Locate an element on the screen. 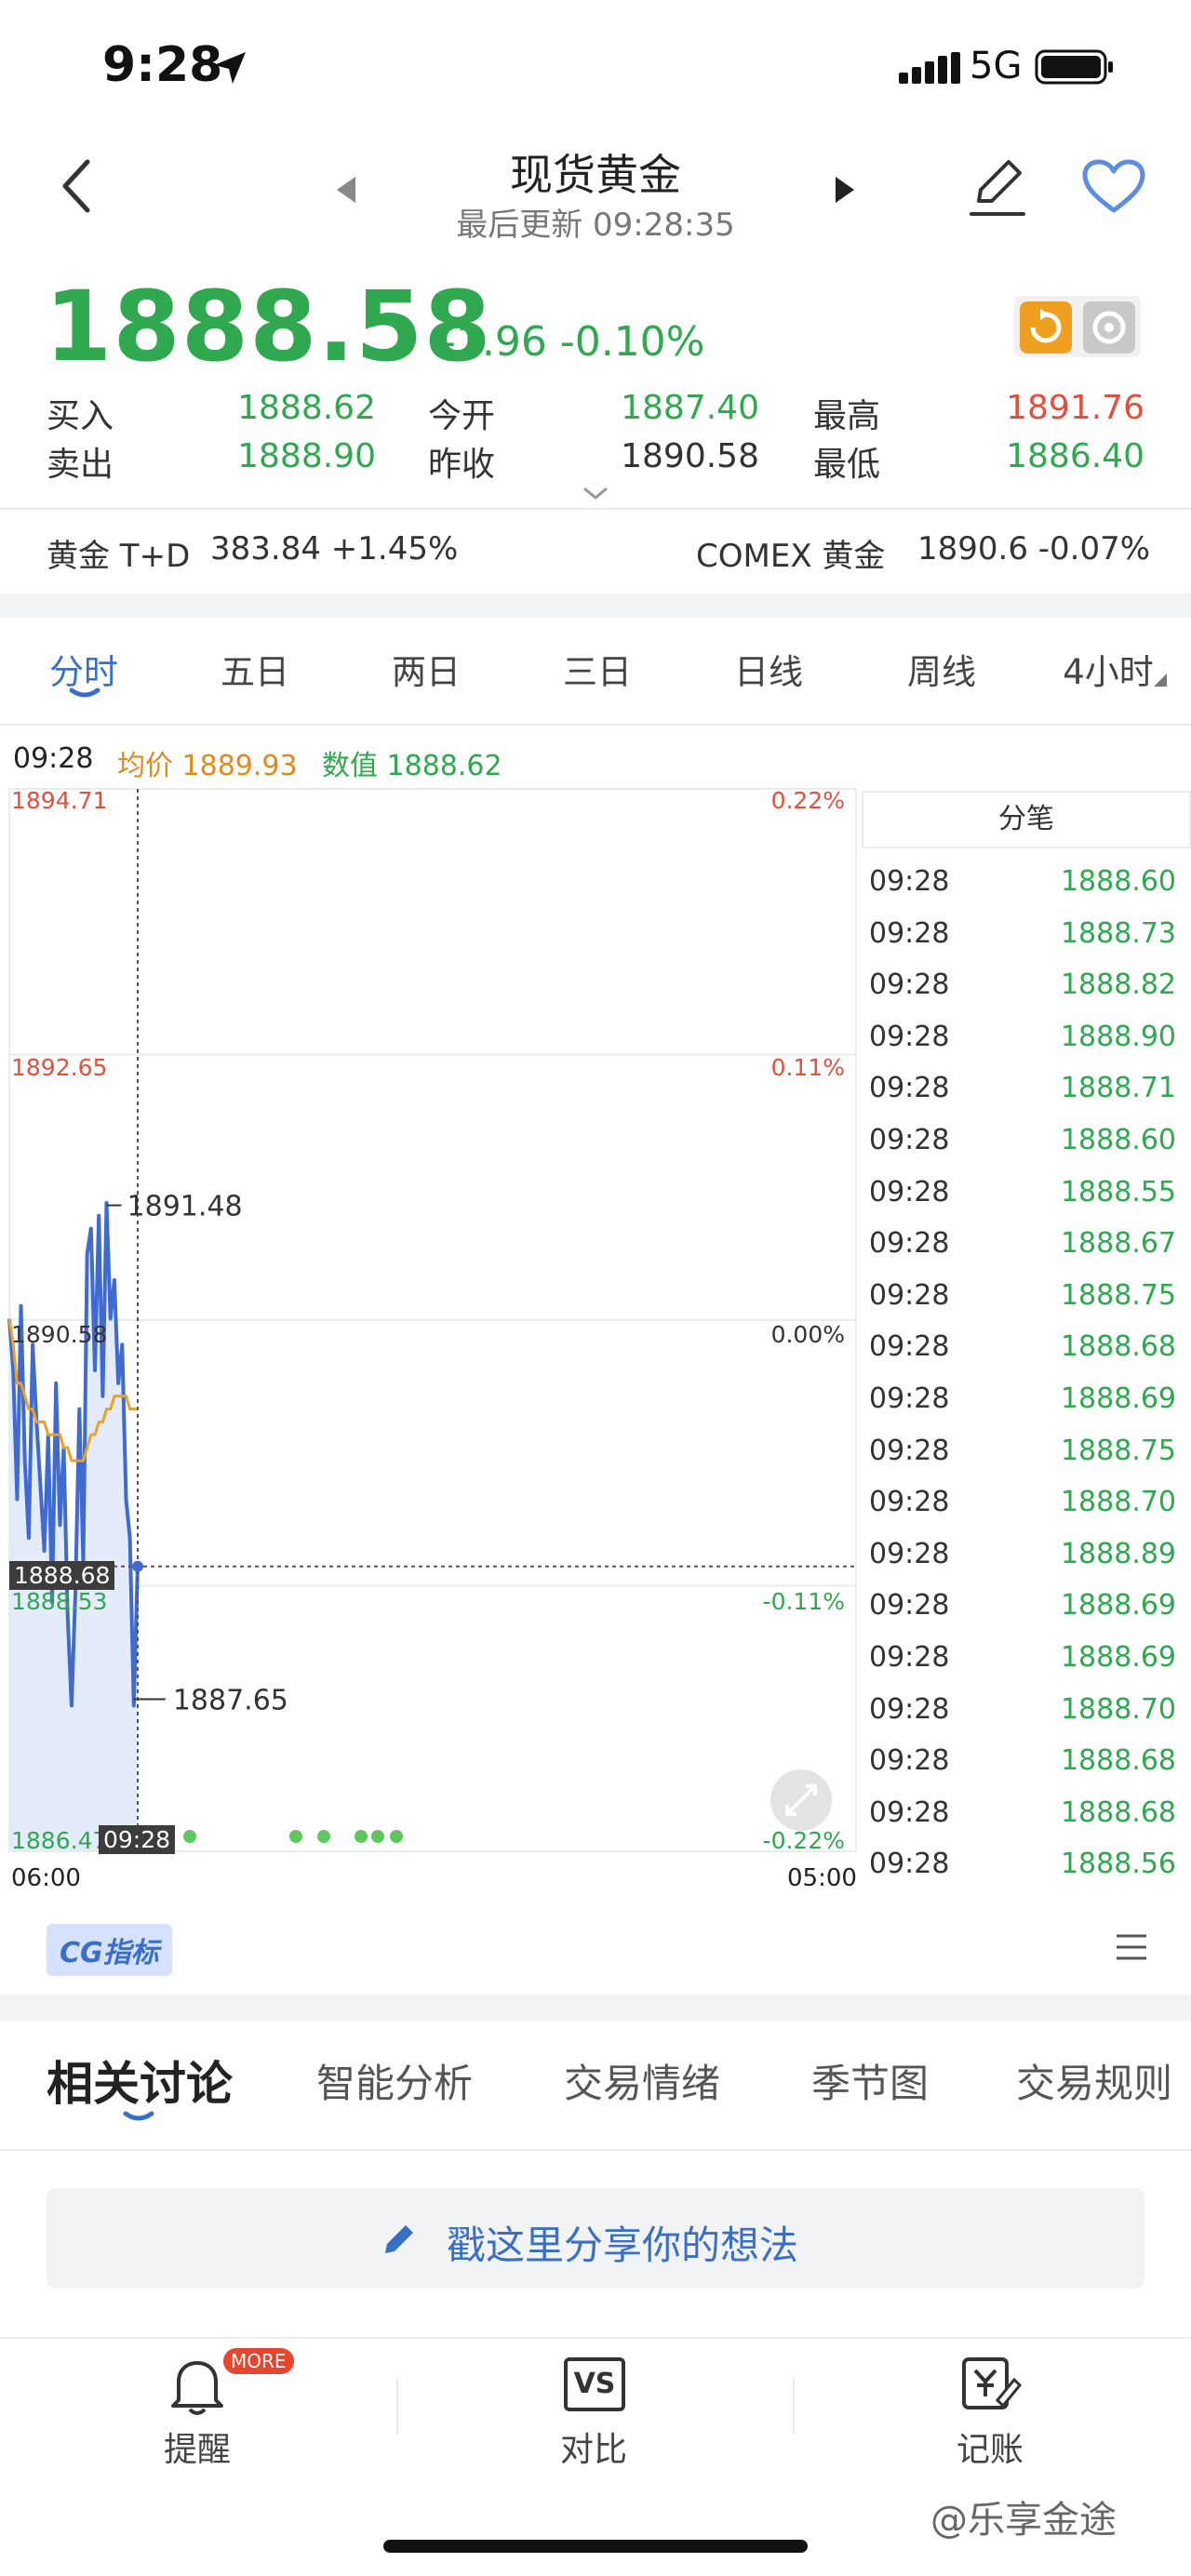  tab-5day: 五日 is located at coordinates (254, 669).